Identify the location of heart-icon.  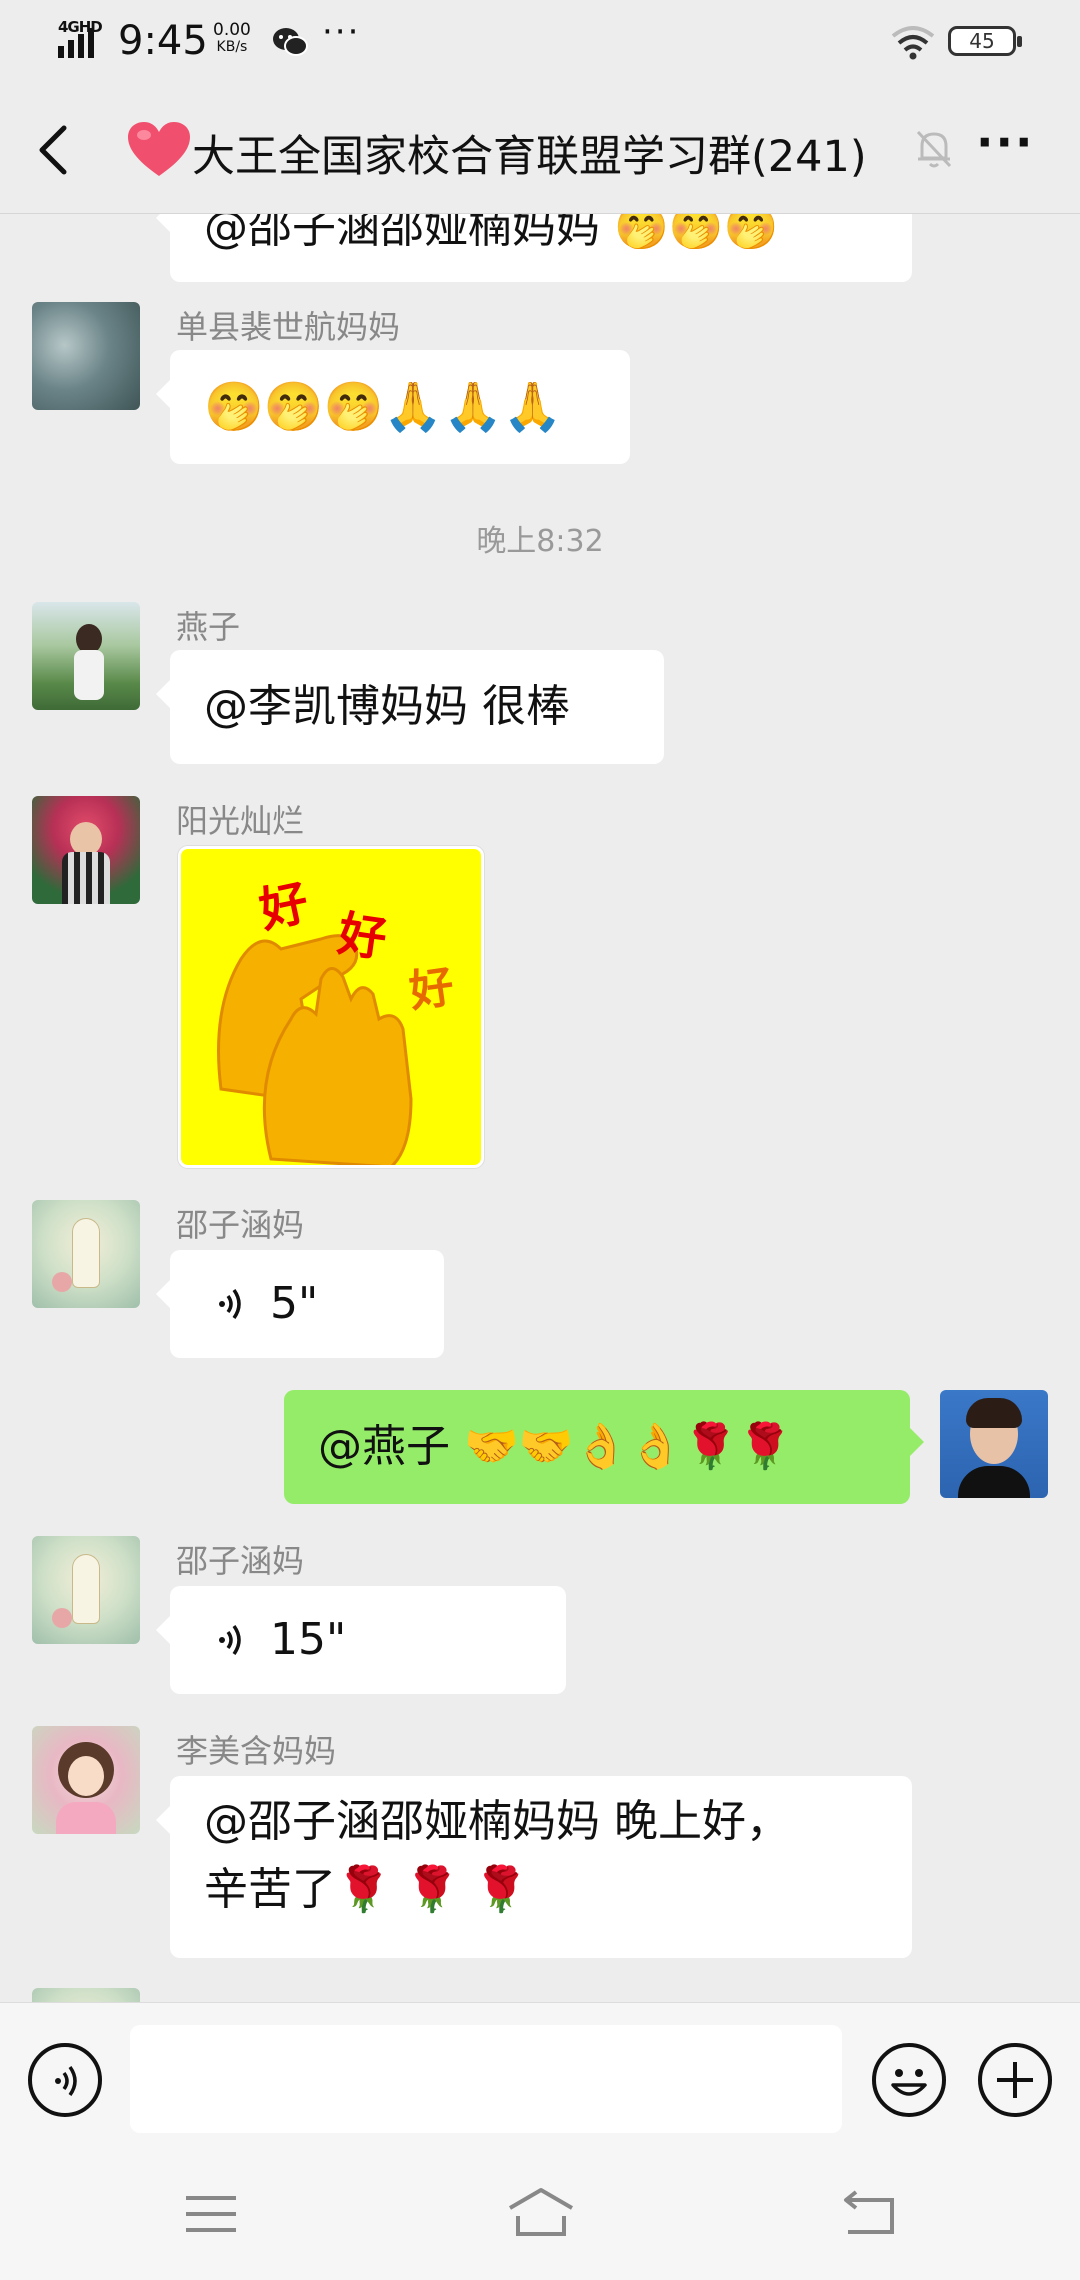
(159, 149).